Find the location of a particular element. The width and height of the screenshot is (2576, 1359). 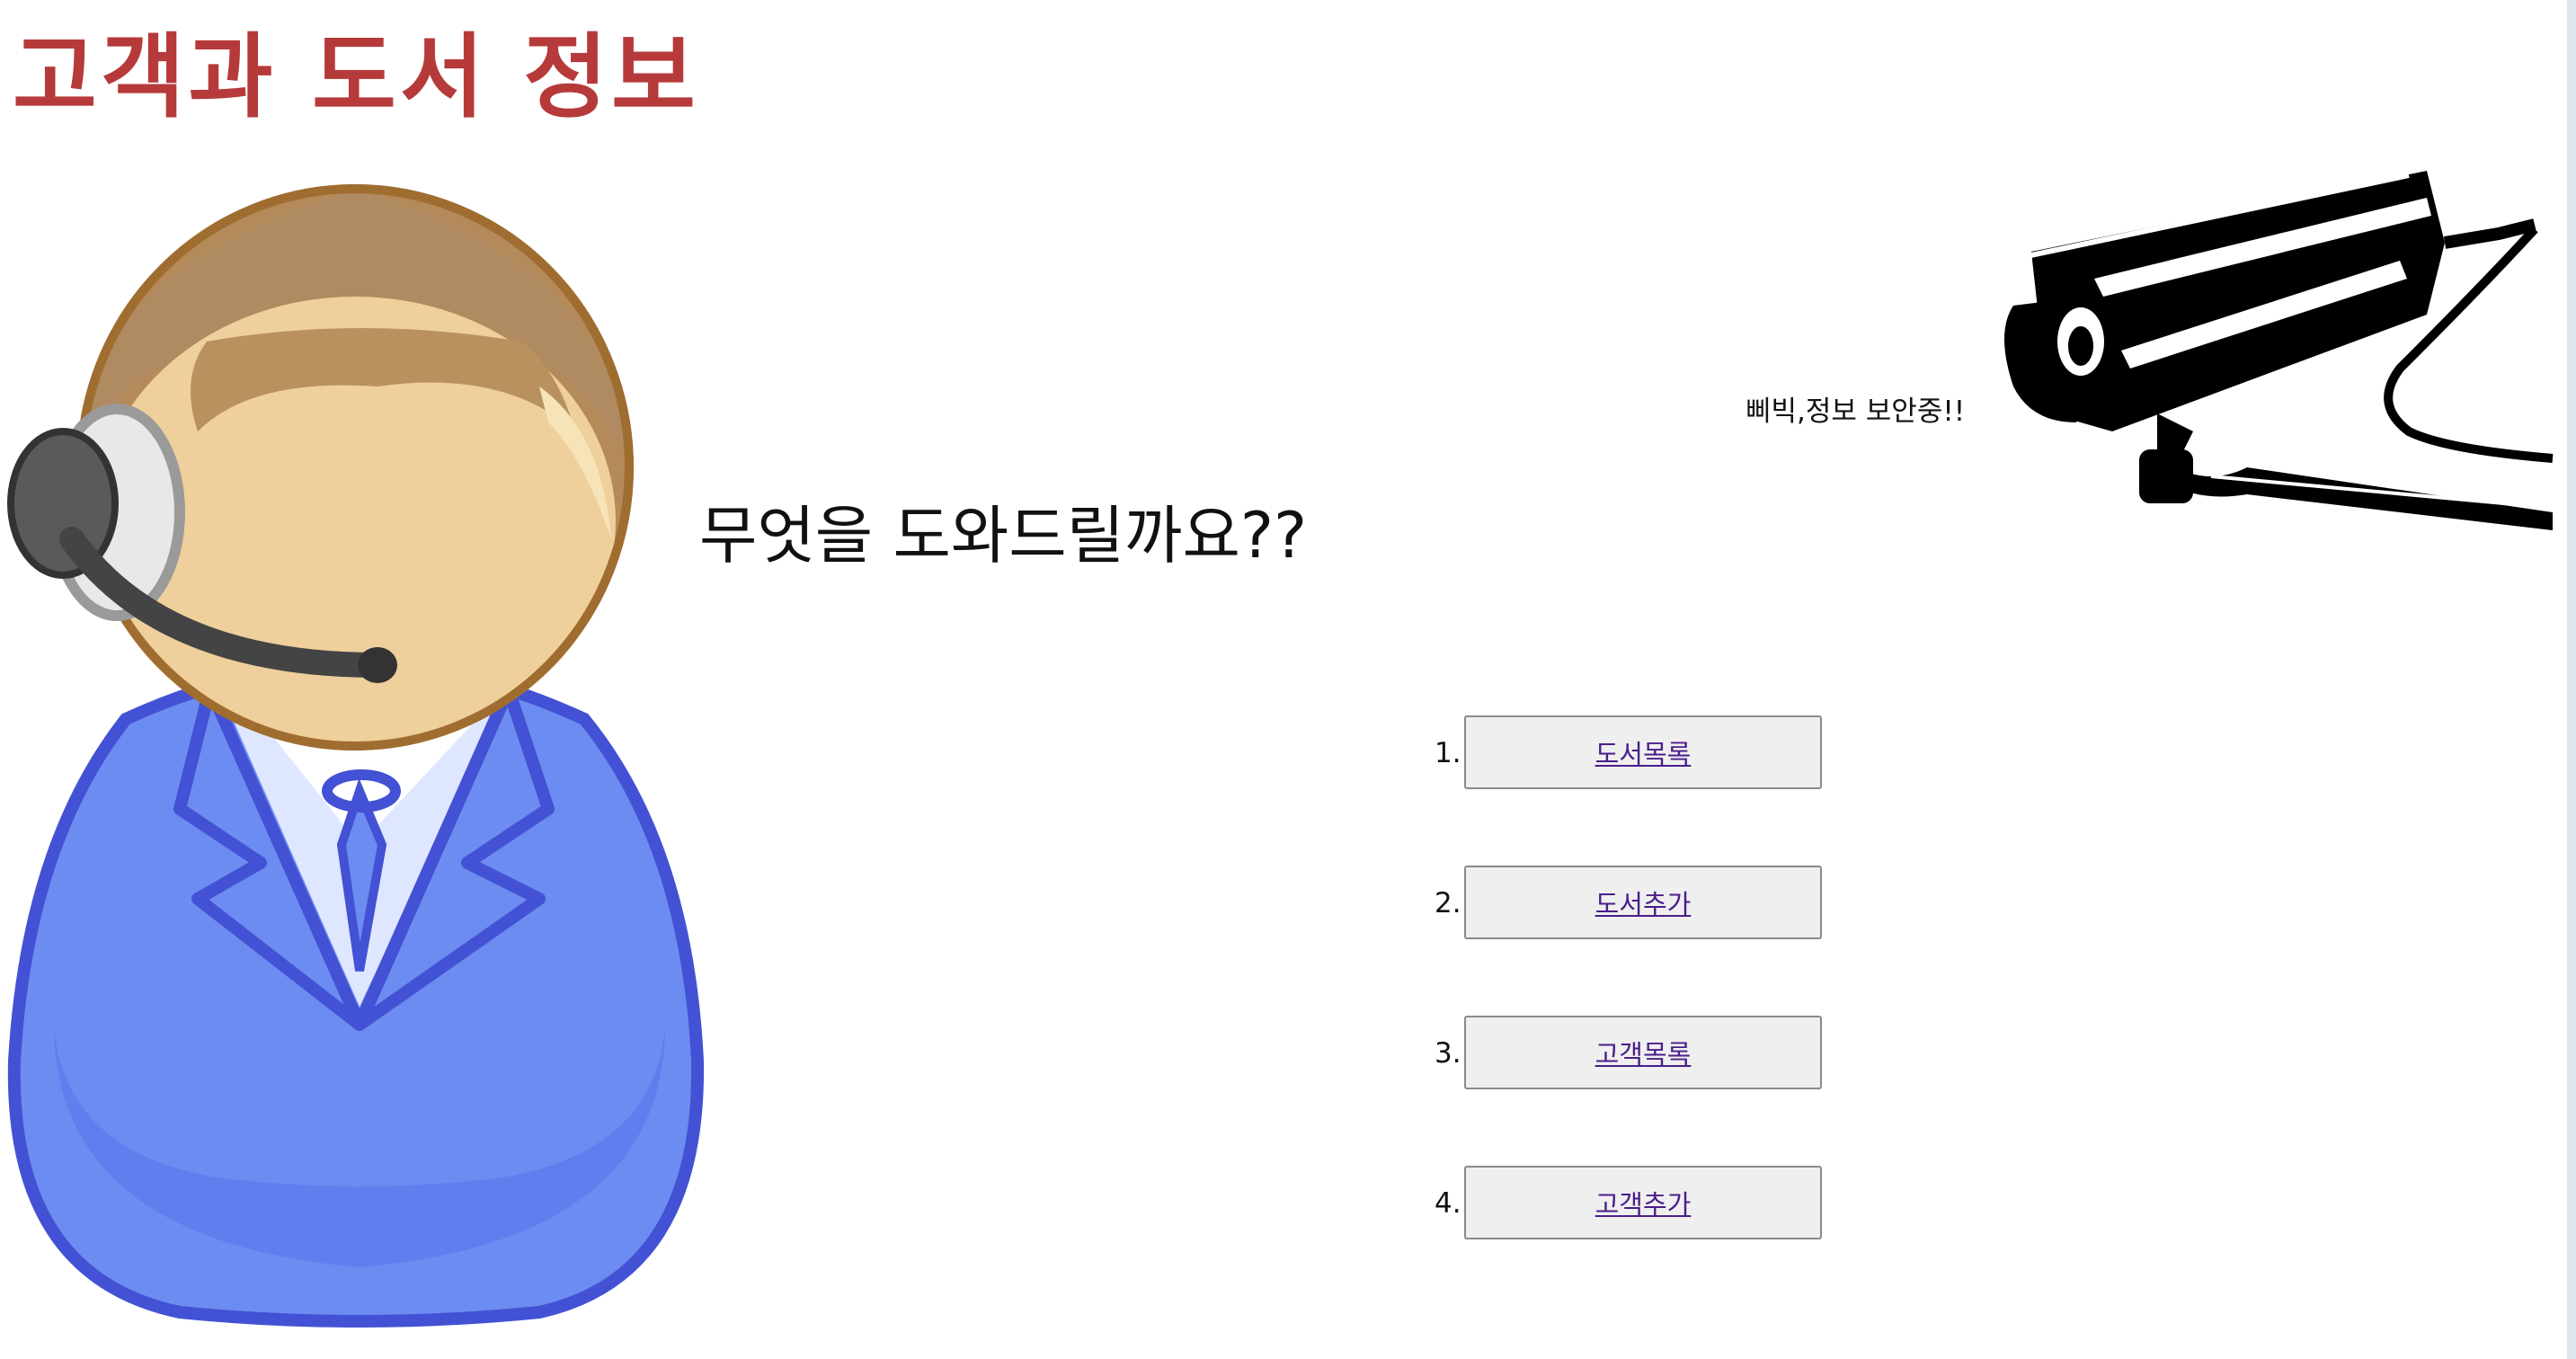

help-question: 무엇을 도와드릴까요?? is located at coordinates (1003, 536).